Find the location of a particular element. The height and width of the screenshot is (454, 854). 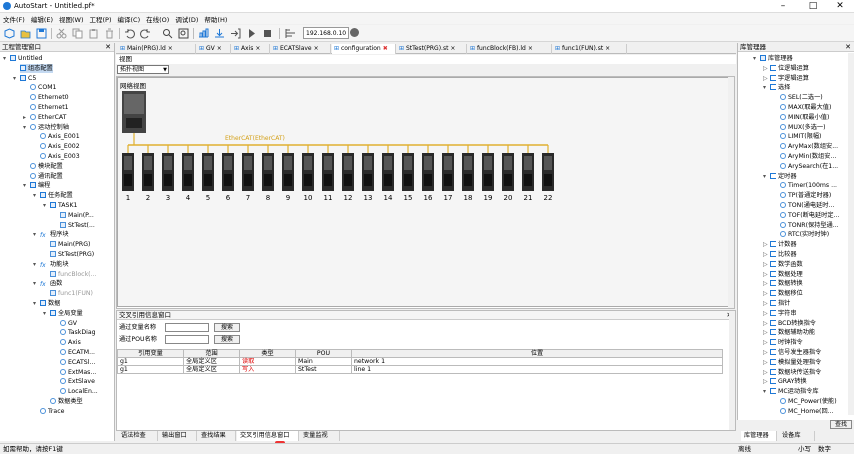

slave-device: 1 is located at coordinates (128, 173).